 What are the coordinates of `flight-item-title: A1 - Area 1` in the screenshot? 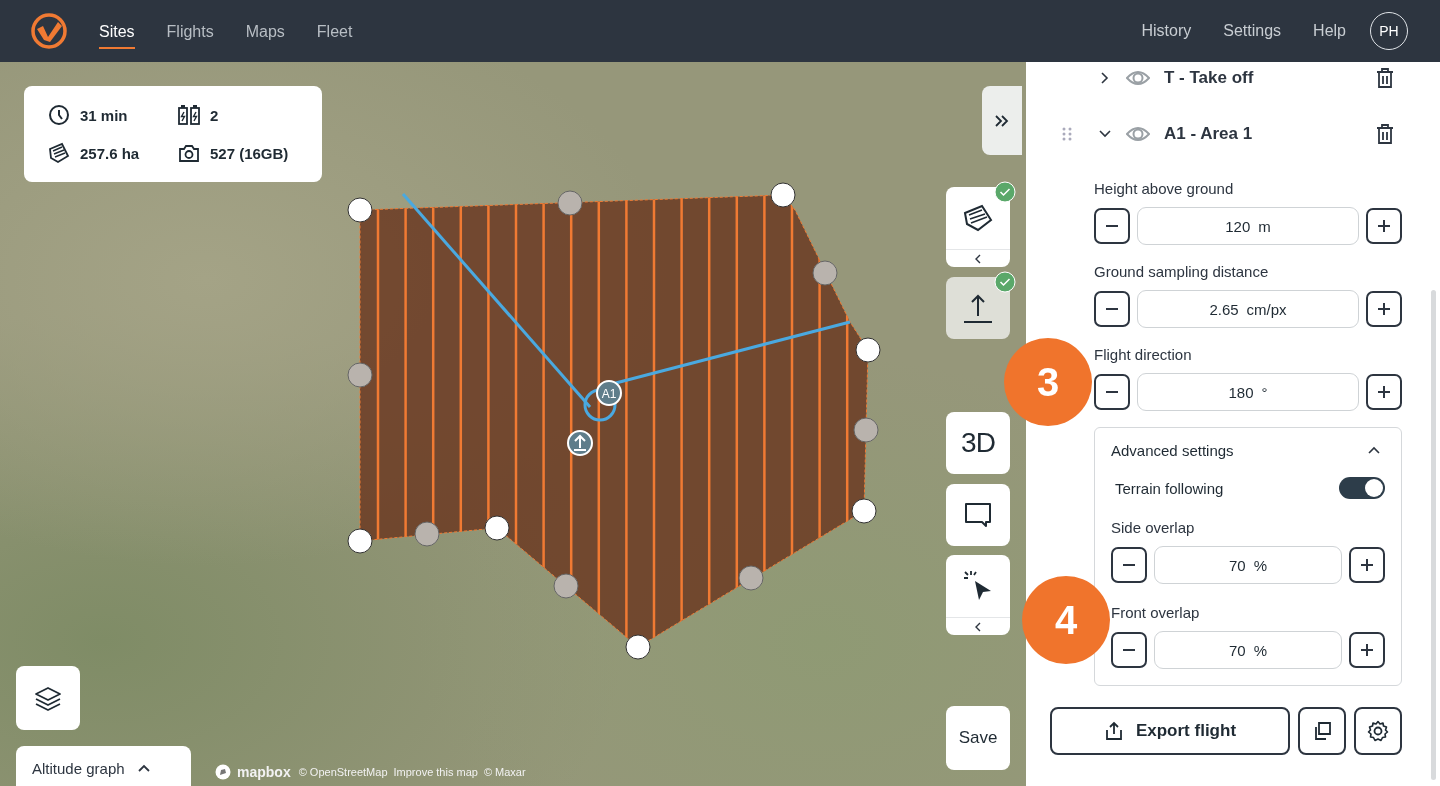 It's located at (1208, 134).